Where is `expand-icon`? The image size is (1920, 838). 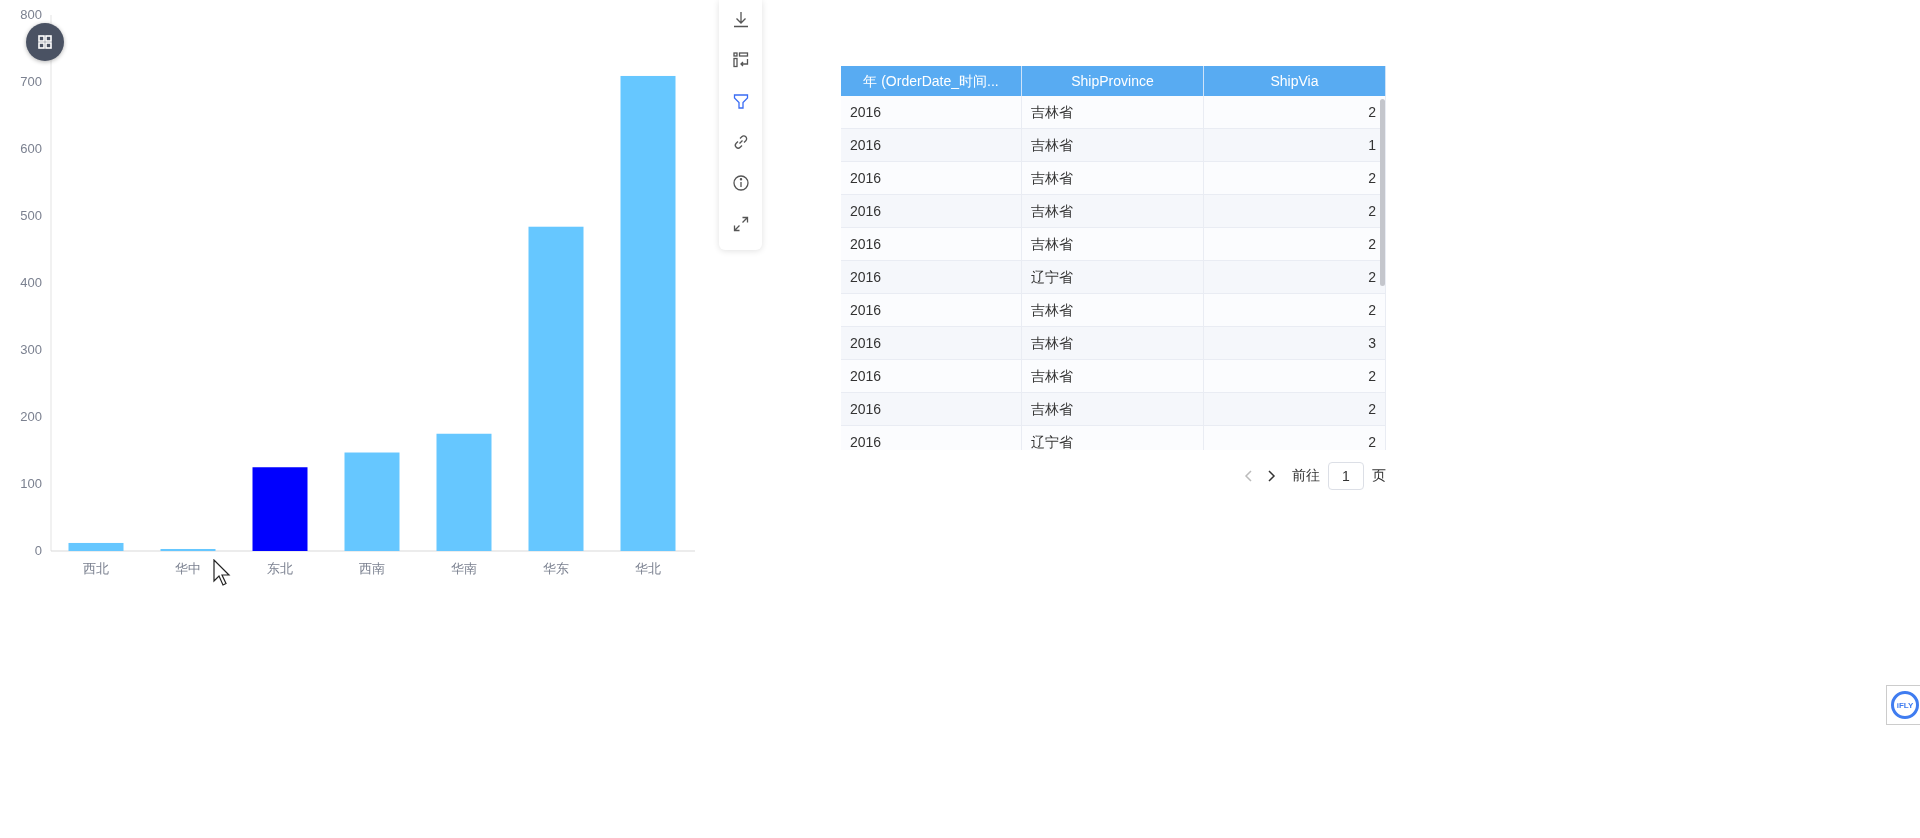
expand-icon is located at coordinates (740, 224).